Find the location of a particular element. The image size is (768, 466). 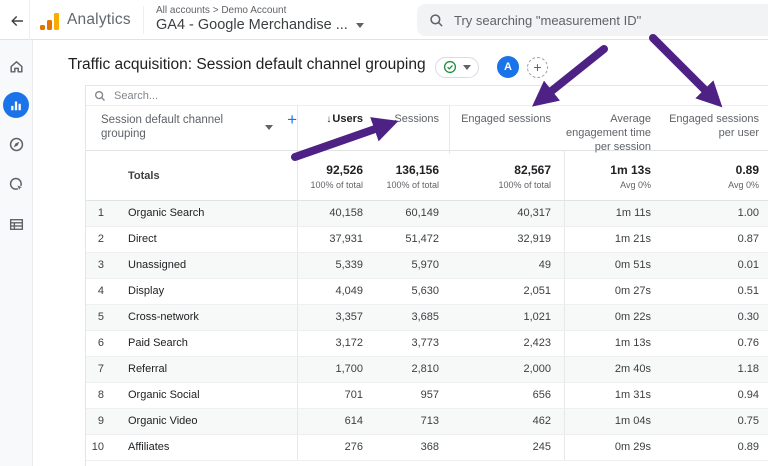

advertising-icon is located at coordinates (16, 184).